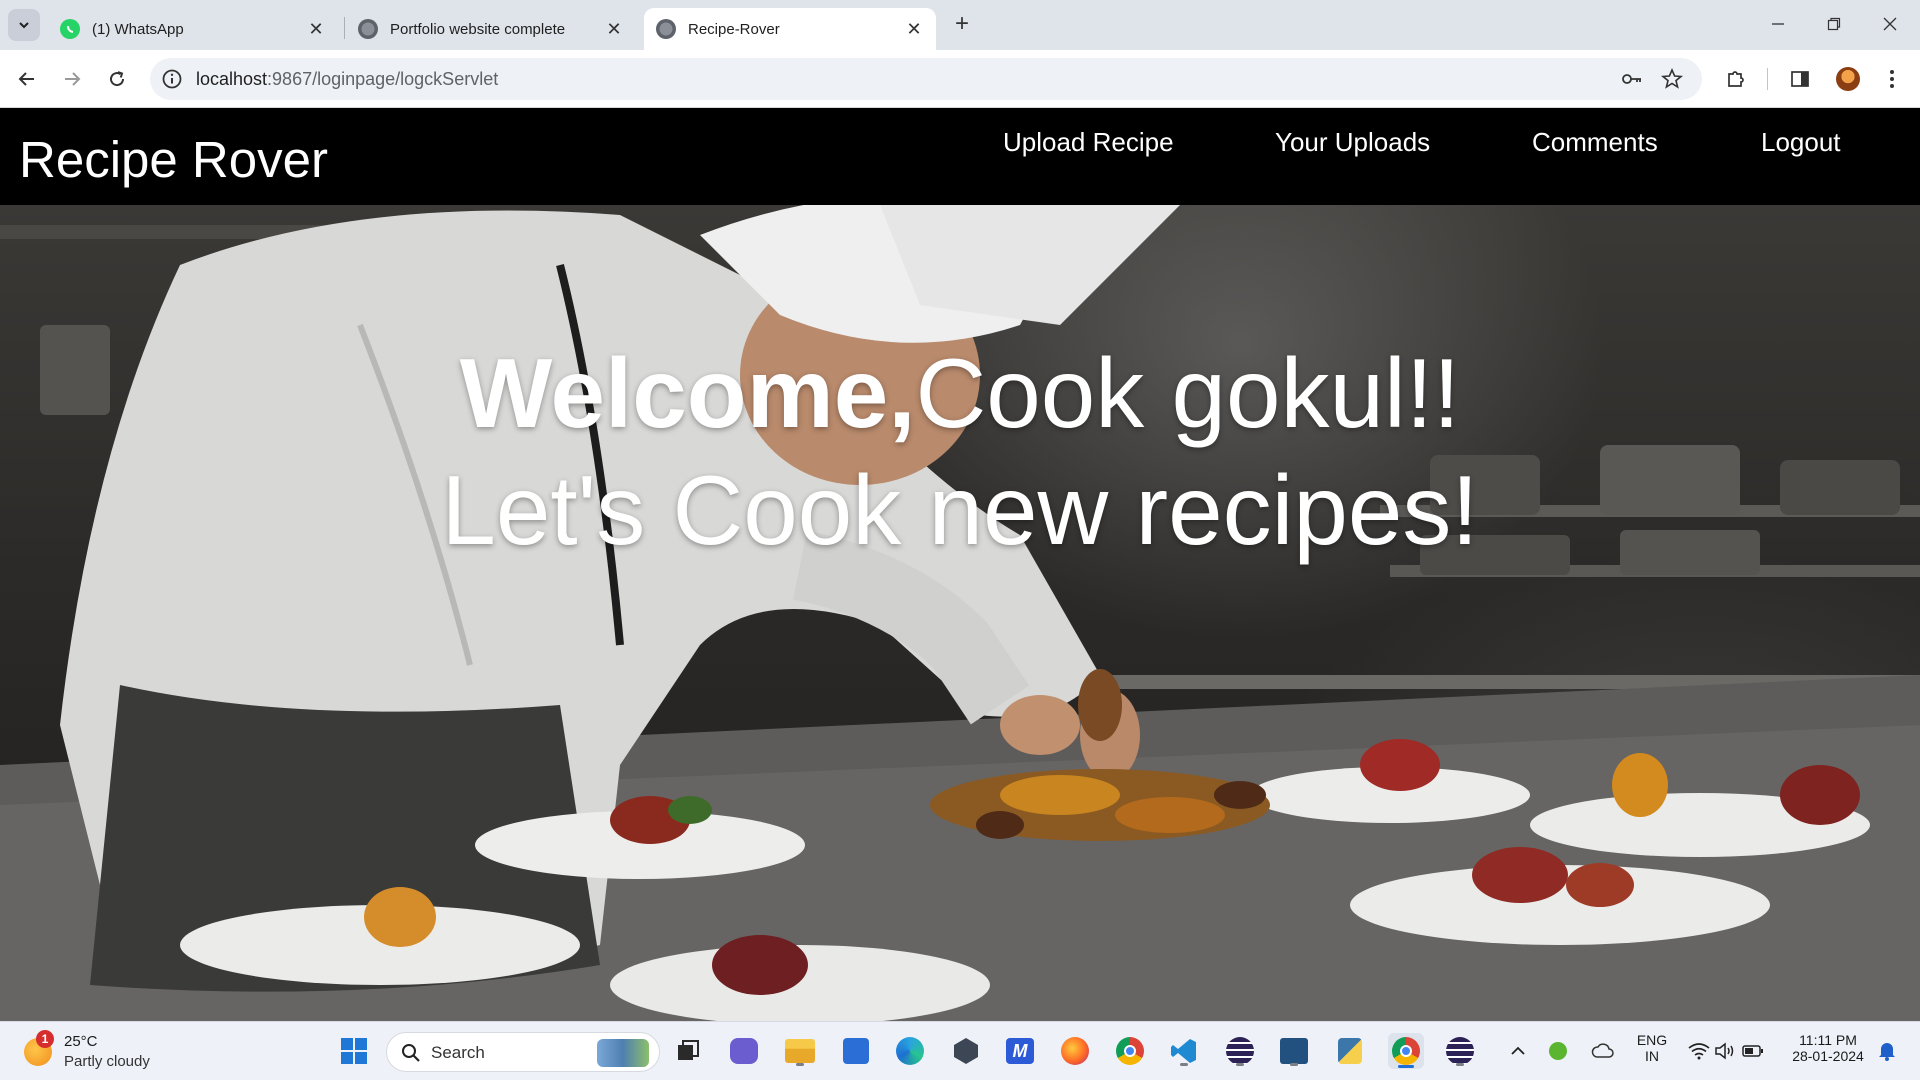  Describe the element at coordinates (960, 510) in the screenshot. I see `welcome-subline: Let's Cook new recipes!` at that location.